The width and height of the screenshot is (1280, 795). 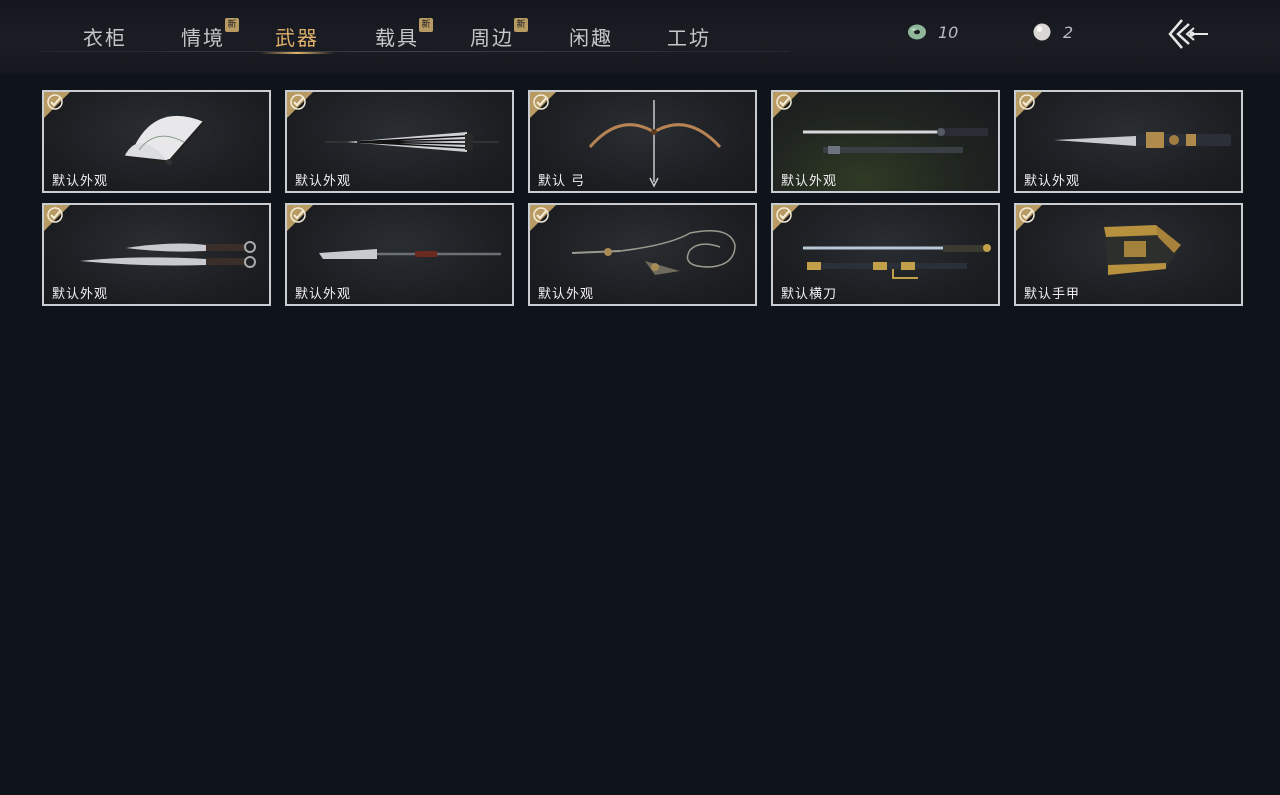 What do you see at coordinates (642, 141) in the screenshot?
I see `weapon-card-bow: 默认 弓` at bounding box center [642, 141].